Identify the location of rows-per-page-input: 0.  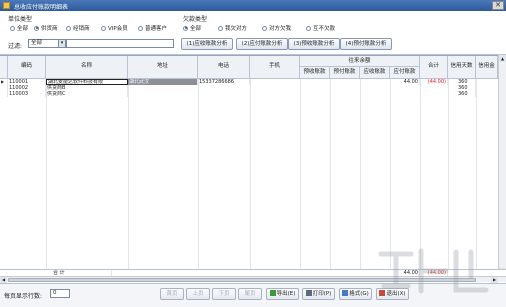
(60, 293).